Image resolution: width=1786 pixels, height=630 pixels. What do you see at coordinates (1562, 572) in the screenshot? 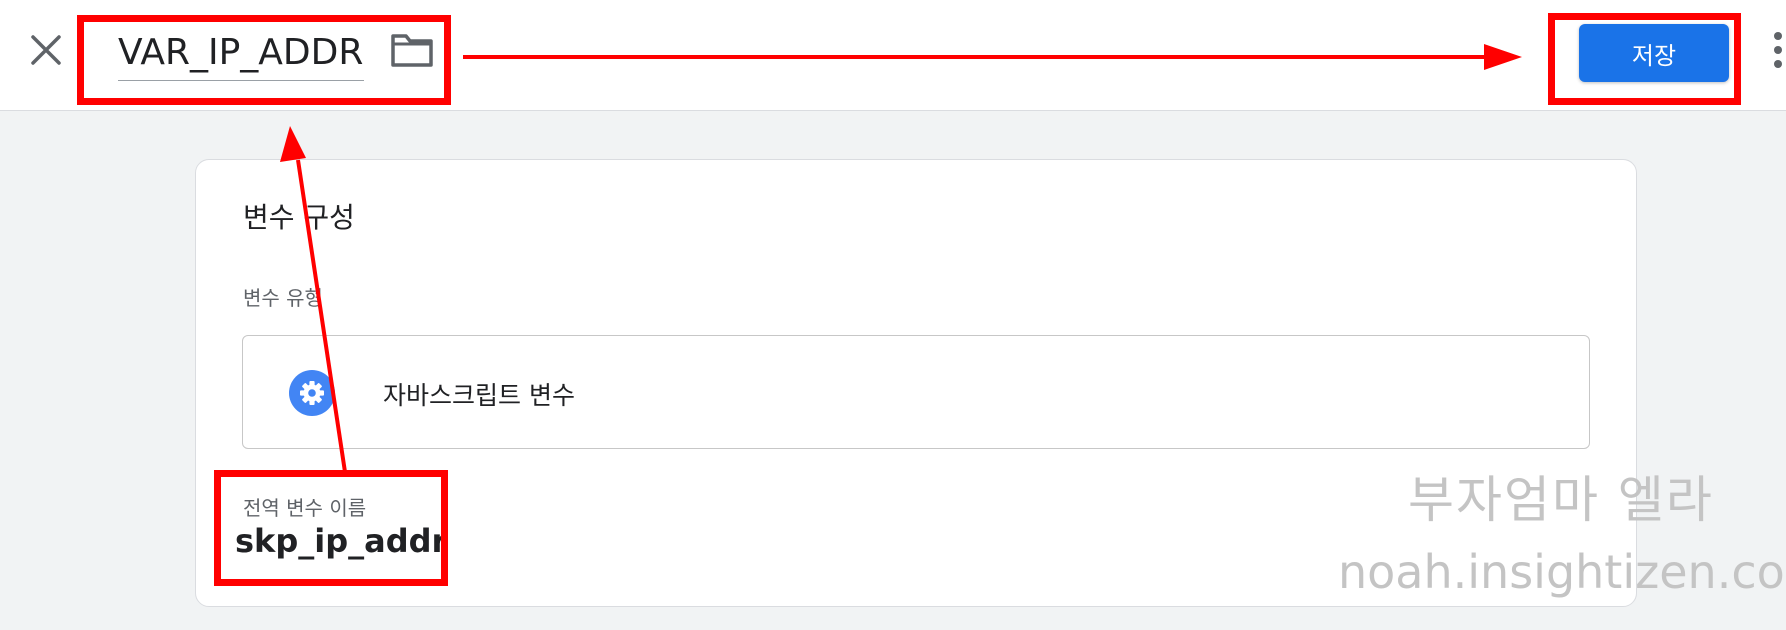
I see `watermark-url: noah.insightizen.com` at bounding box center [1562, 572].